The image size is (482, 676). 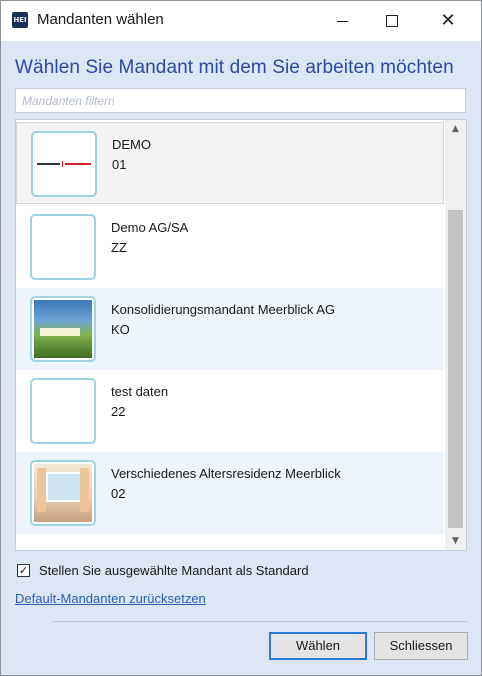 I want to click on list-item: test daten 22, so click(x=230, y=411).